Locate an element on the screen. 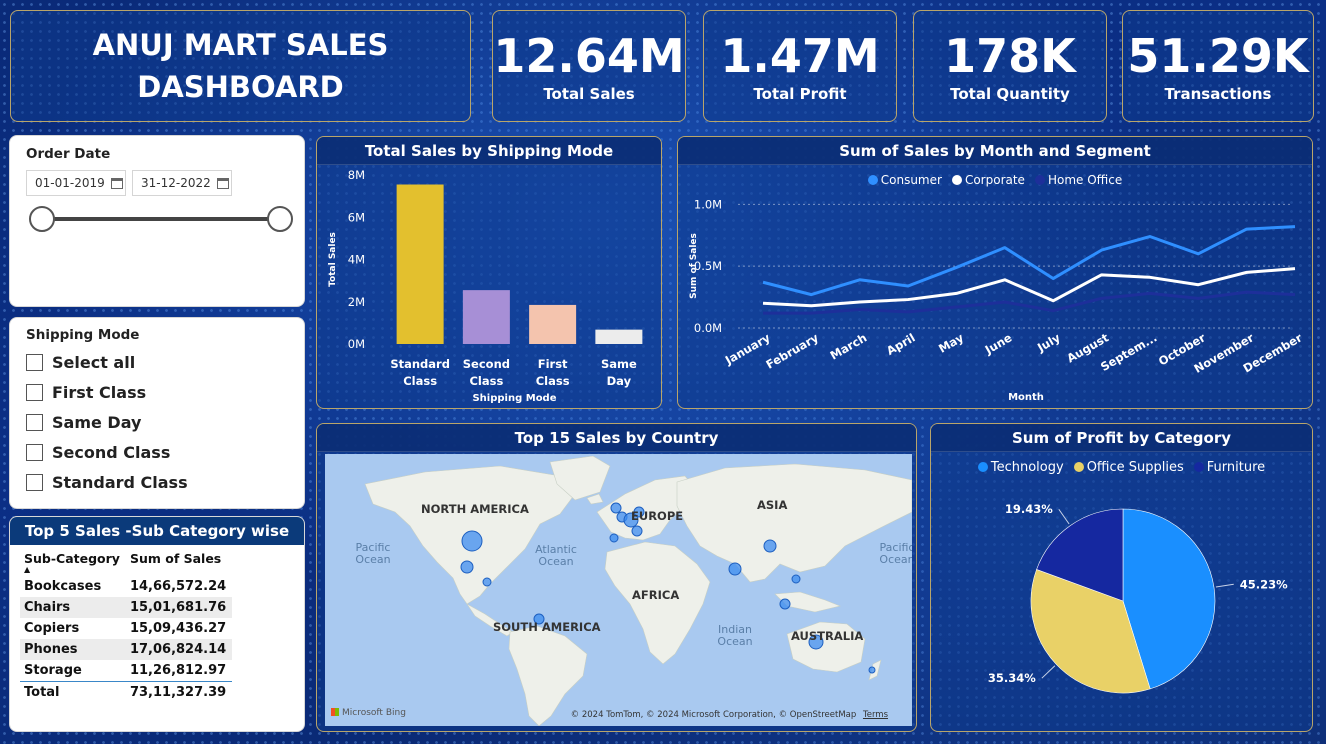 The height and width of the screenshot is (744, 1326). x-tick-label: March is located at coordinates (849, 346).